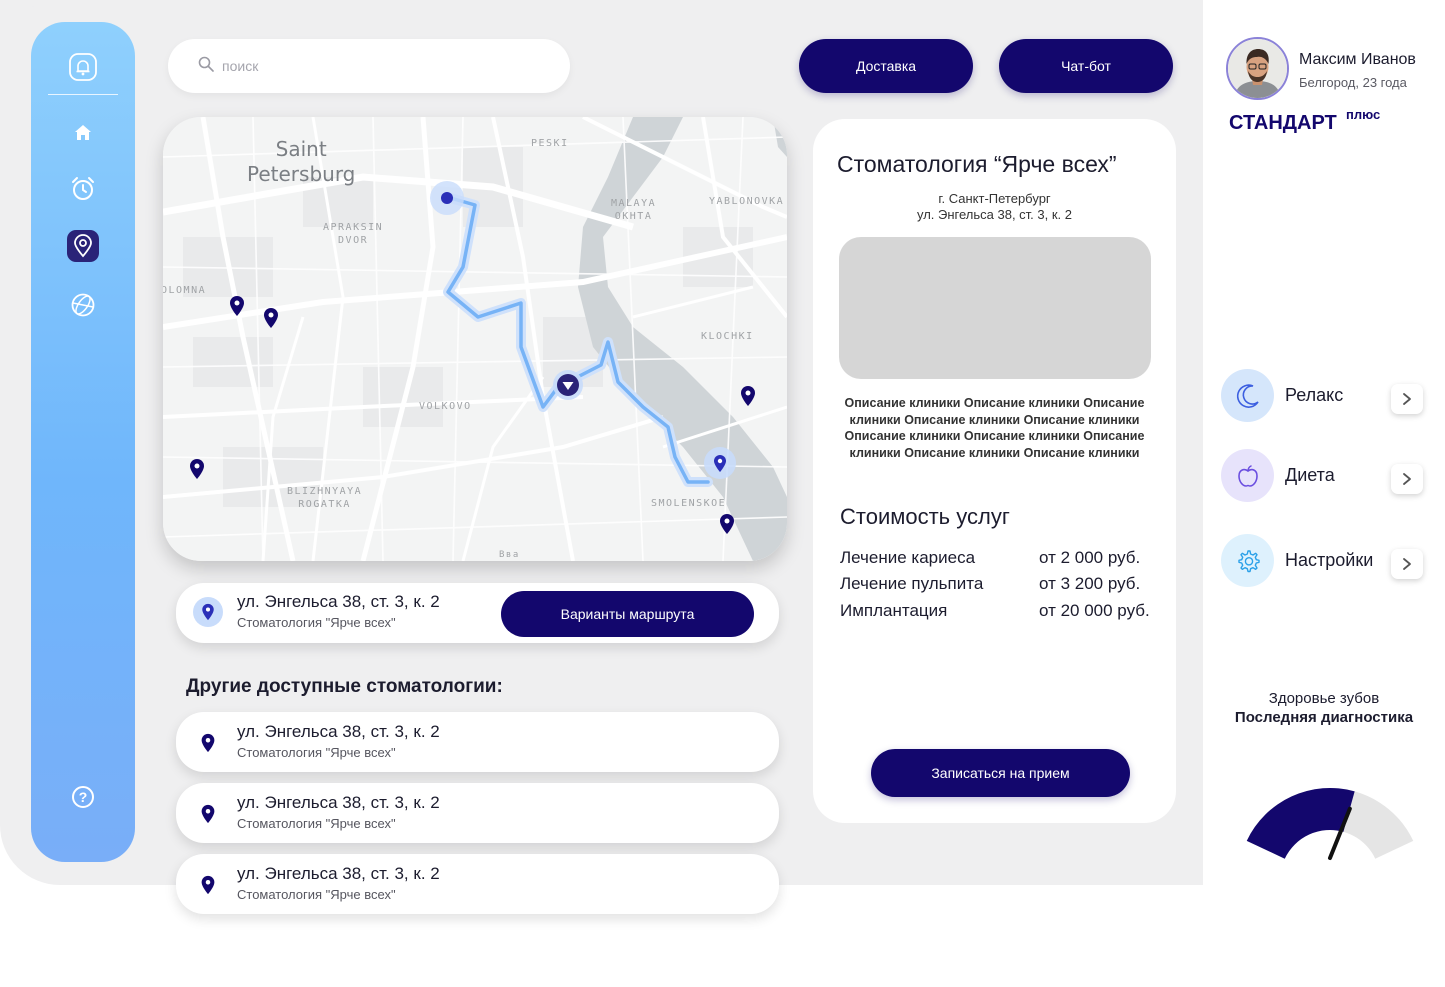 Image resolution: width=1445 pixels, height=987 pixels. What do you see at coordinates (1090, 557) in the screenshot?
I see `price-item-value: от 2 000 руб.` at bounding box center [1090, 557].